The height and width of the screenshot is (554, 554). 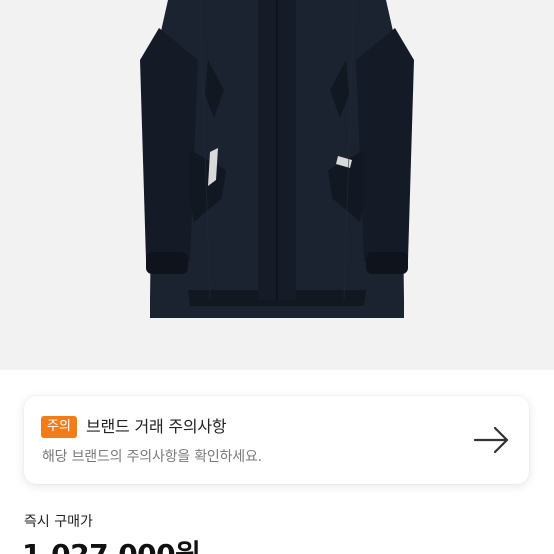 I want to click on notice-subtitle: 해당 브랜드의 주의사항을 확인하세요., so click(x=152, y=457).